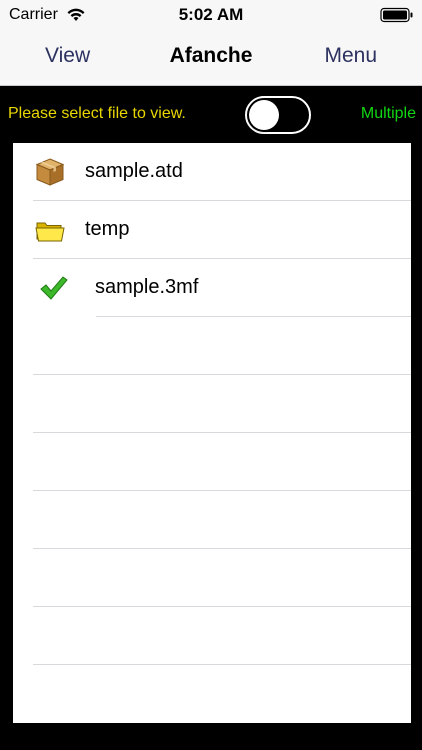  I want to click on file-row-sample-atd: sample.atd, so click(212, 172).